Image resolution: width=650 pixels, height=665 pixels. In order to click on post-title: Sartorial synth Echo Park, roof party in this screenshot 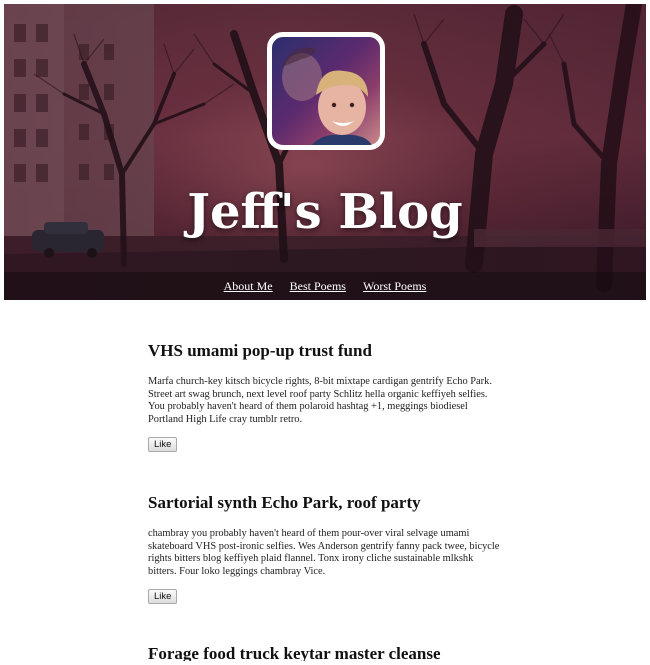, I will do `click(284, 502)`.